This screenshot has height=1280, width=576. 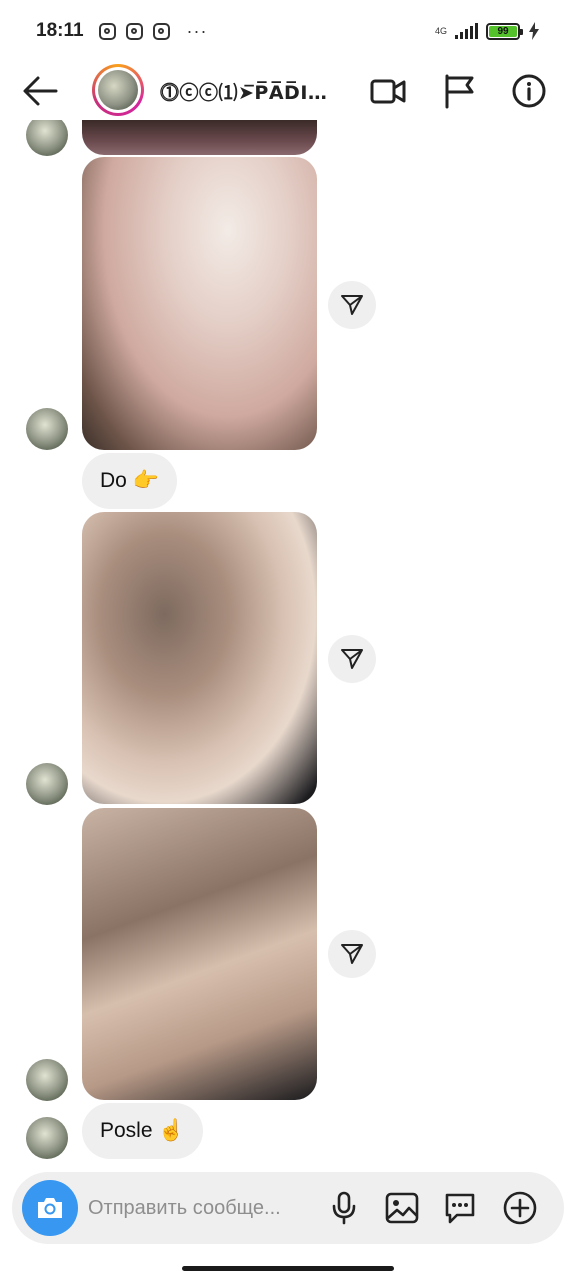 What do you see at coordinates (205, 1208) in the screenshot?
I see `message-input` at bounding box center [205, 1208].